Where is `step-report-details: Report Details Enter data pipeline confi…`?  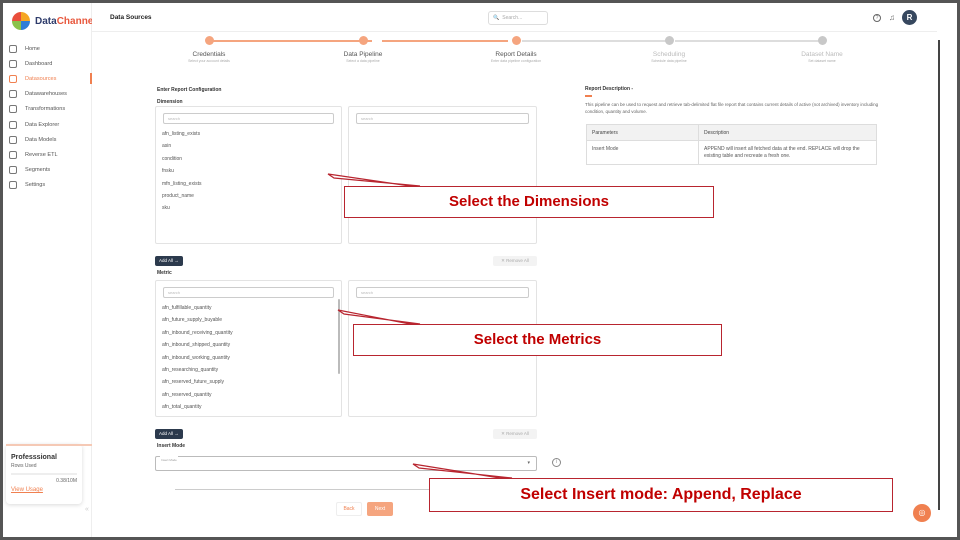 step-report-details: Report Details Enter data pipeline confi… is located at coordinates (516, 49).